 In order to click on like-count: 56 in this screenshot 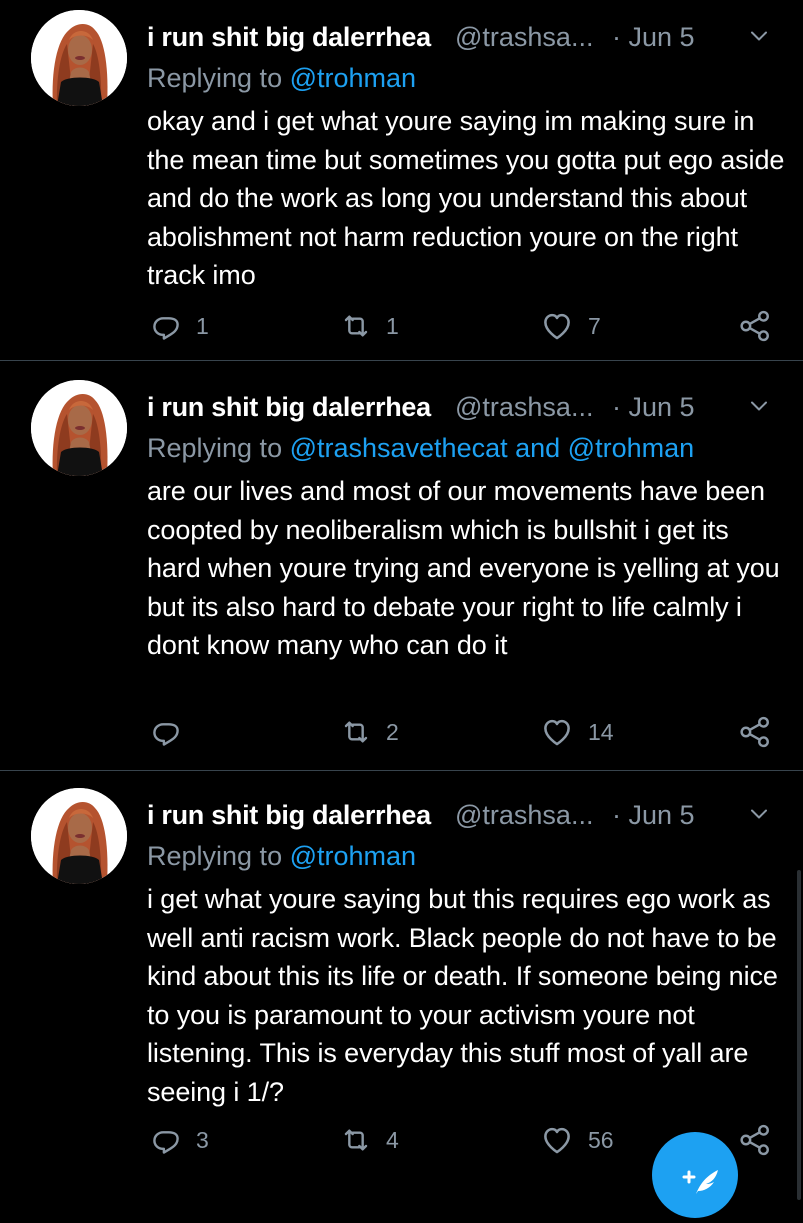, I will do `click(601, 1139)`.